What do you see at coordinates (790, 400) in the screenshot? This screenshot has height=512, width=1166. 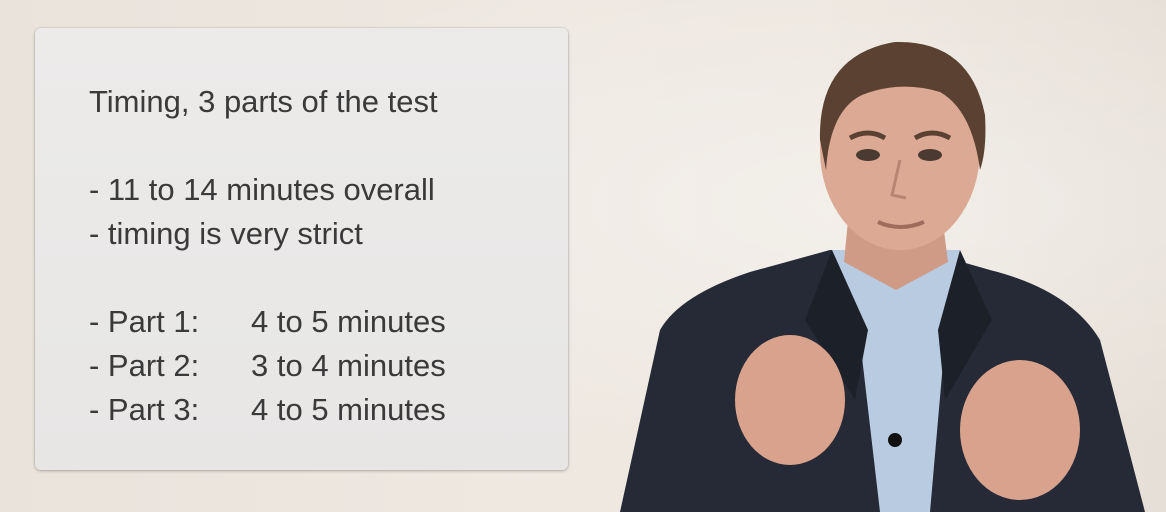 I see `left-hand` at bounding box center [790, 400].